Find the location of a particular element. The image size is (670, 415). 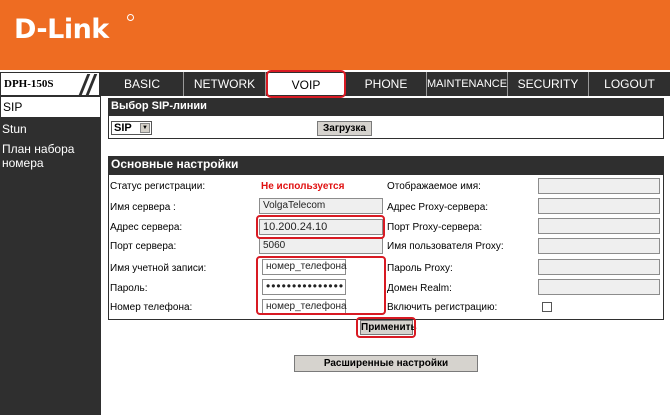

registered-mark-icon is located at coordinates (130, 17).